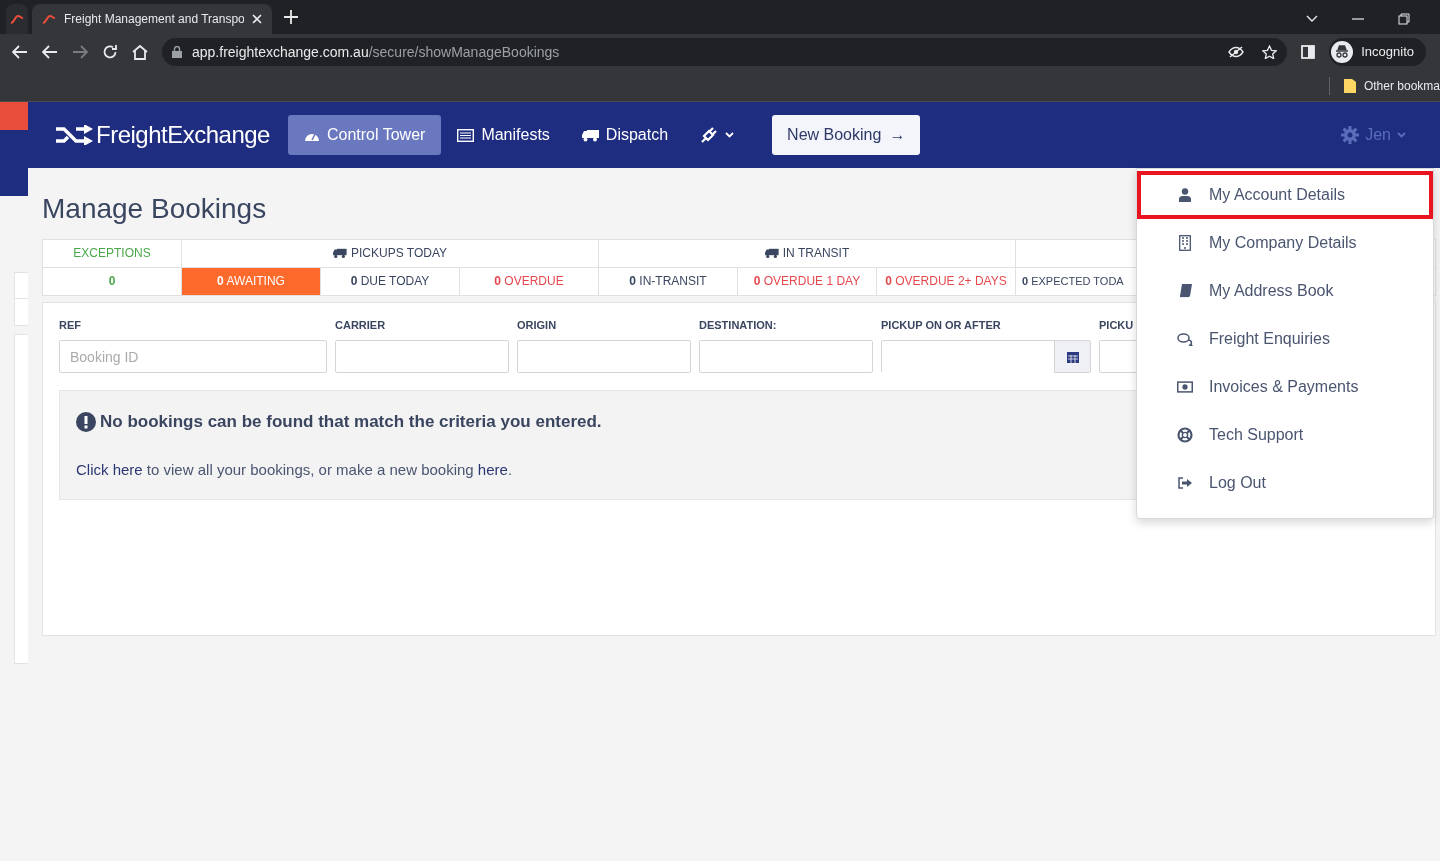 Image resolution: width=1440 pixels, height=861 pixels. What do you see at coordinates (1072, 356) in the screenshot?
I see `calendar-icon` at bounding box center [1072, 356].